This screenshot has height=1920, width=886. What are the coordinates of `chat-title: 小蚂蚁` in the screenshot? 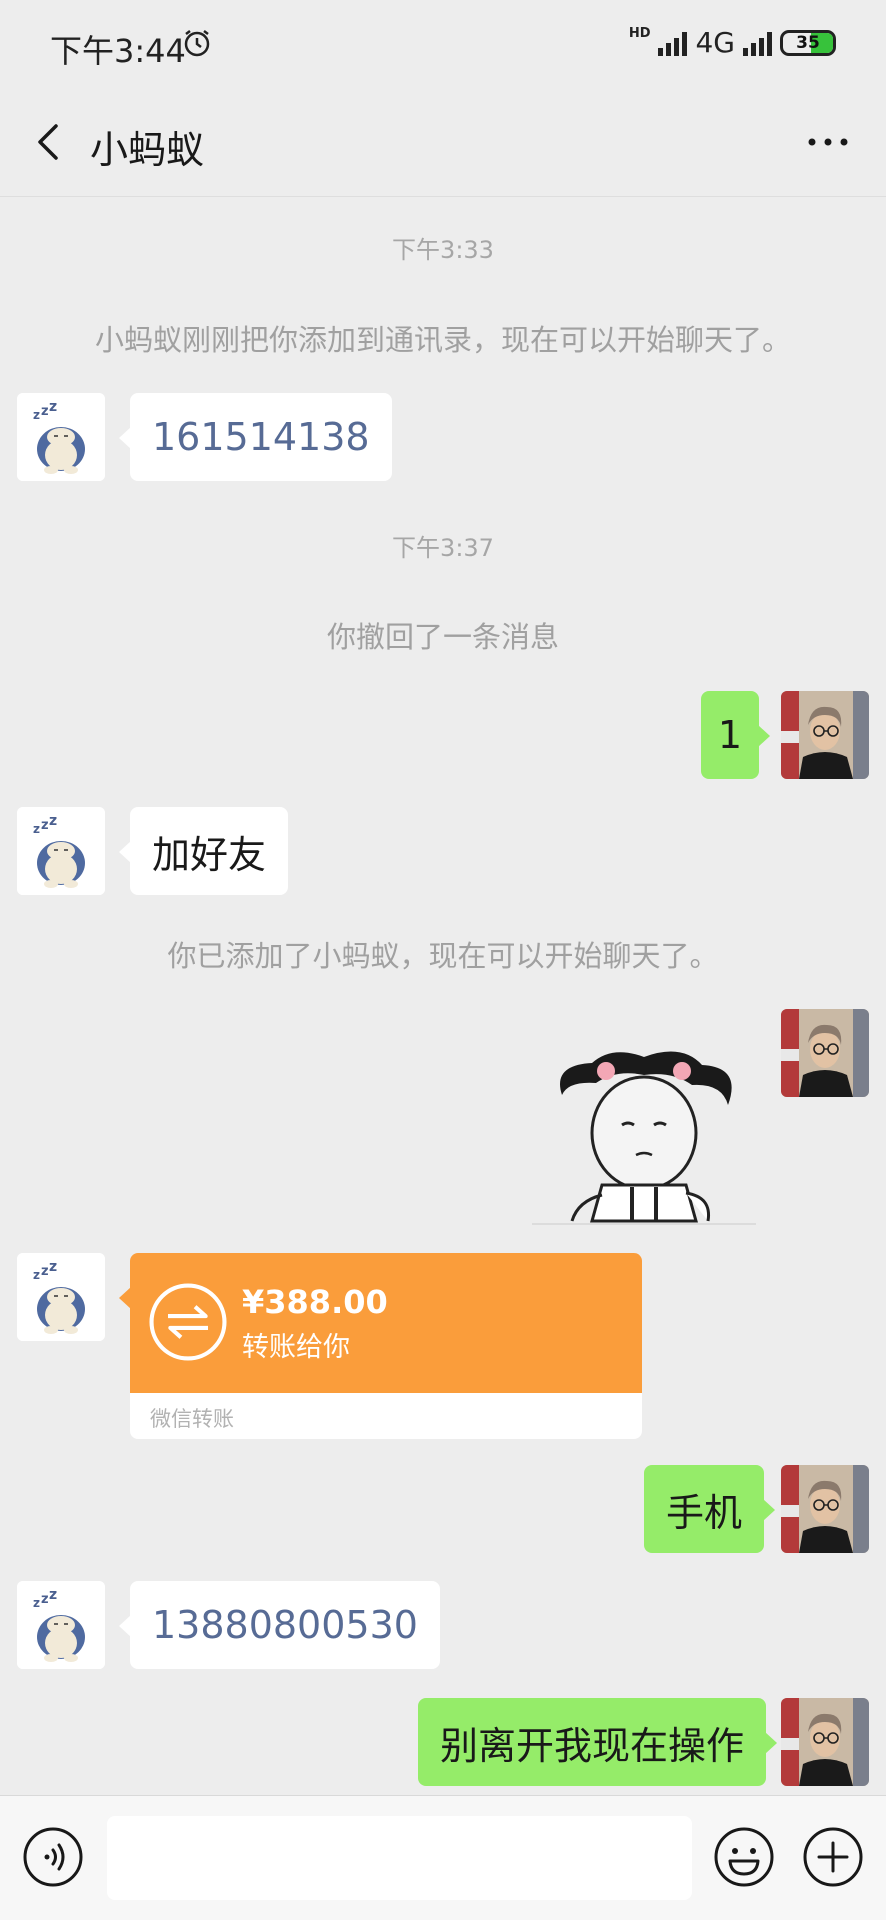 It's located at (147, 150).